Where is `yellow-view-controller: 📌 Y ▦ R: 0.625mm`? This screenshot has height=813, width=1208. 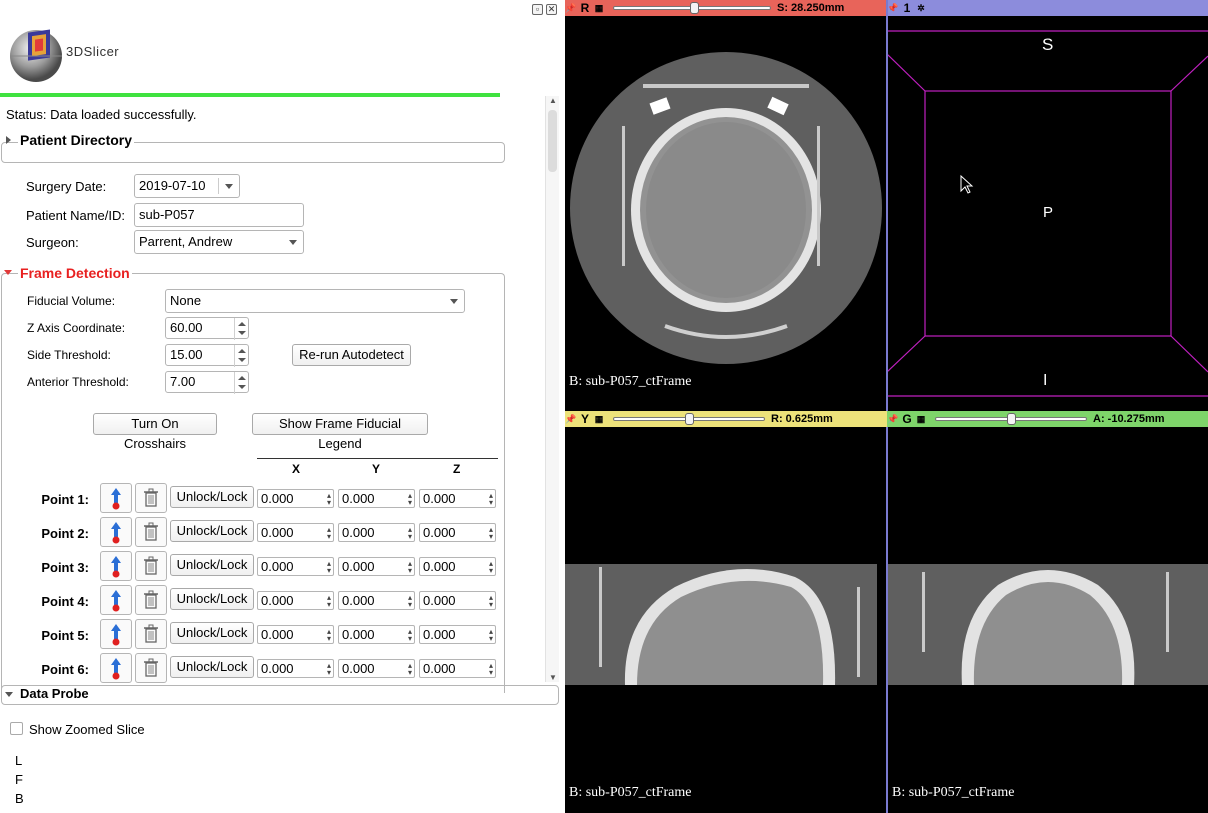
yellow-view-controller: 📌 Y ▦ R: 0.625mm is located at coordinates (726, 419).